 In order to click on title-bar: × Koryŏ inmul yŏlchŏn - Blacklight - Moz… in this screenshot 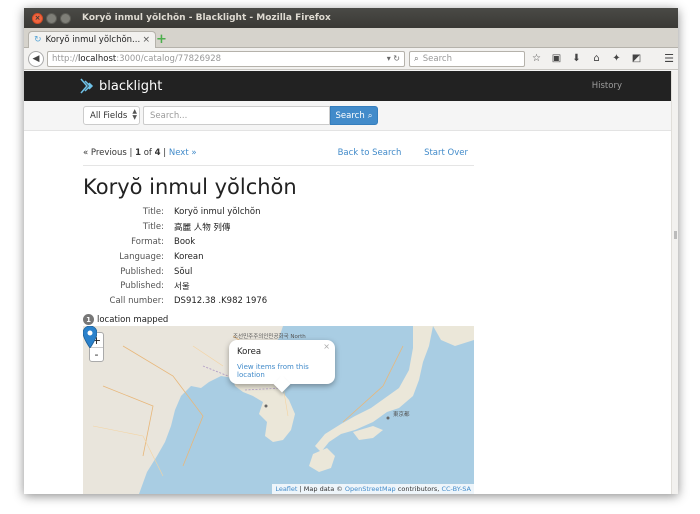, I will do `click(351, 18)`.